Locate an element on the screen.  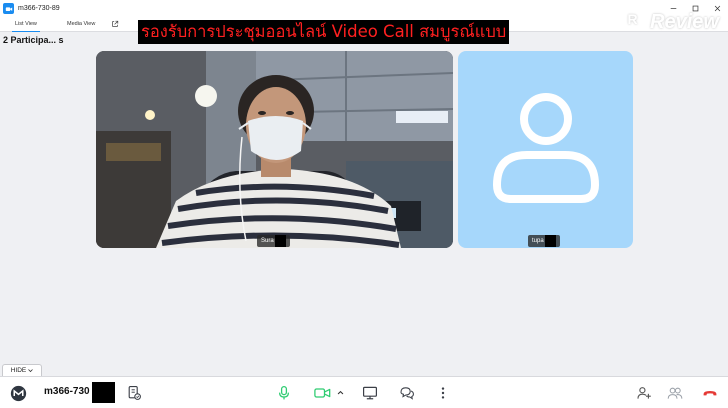
meeting-icon is located at coordinates (18, 393).